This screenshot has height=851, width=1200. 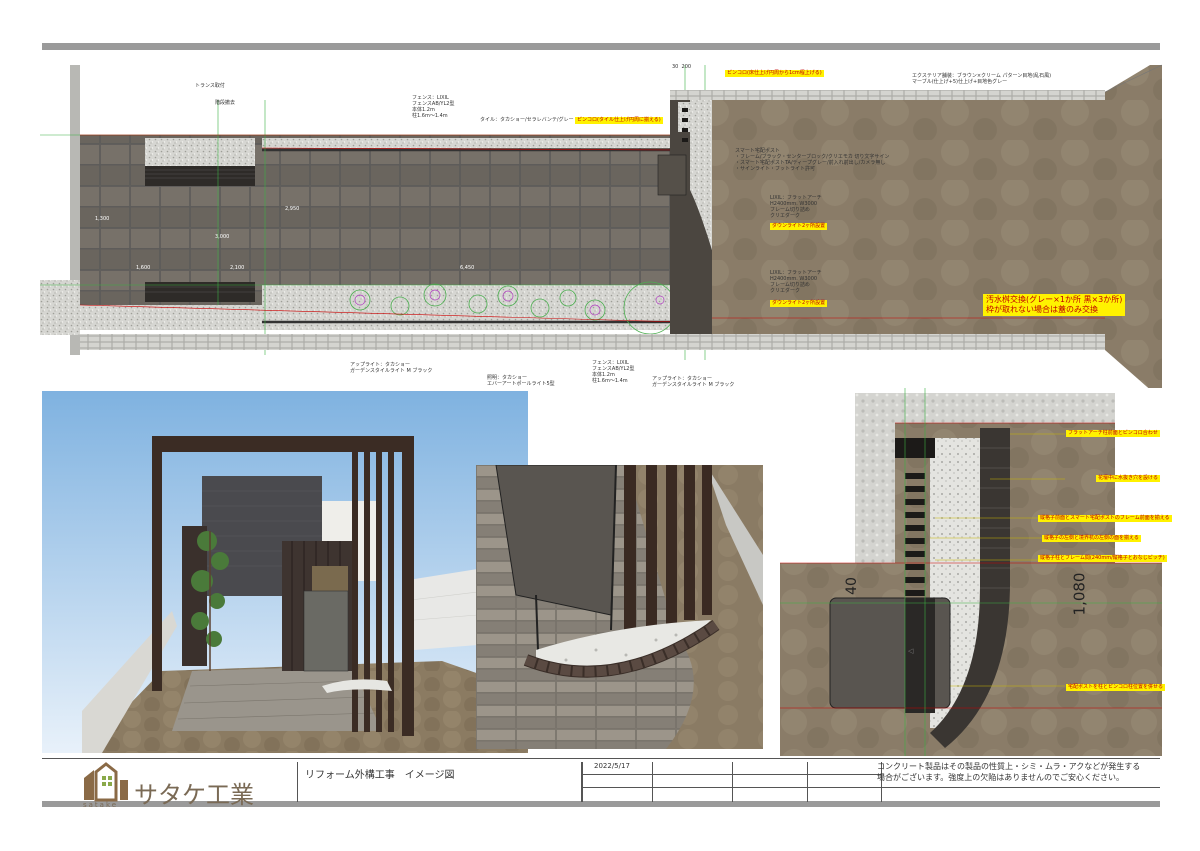 I want to click on top-frame-bar, so click(x=601, y=46).